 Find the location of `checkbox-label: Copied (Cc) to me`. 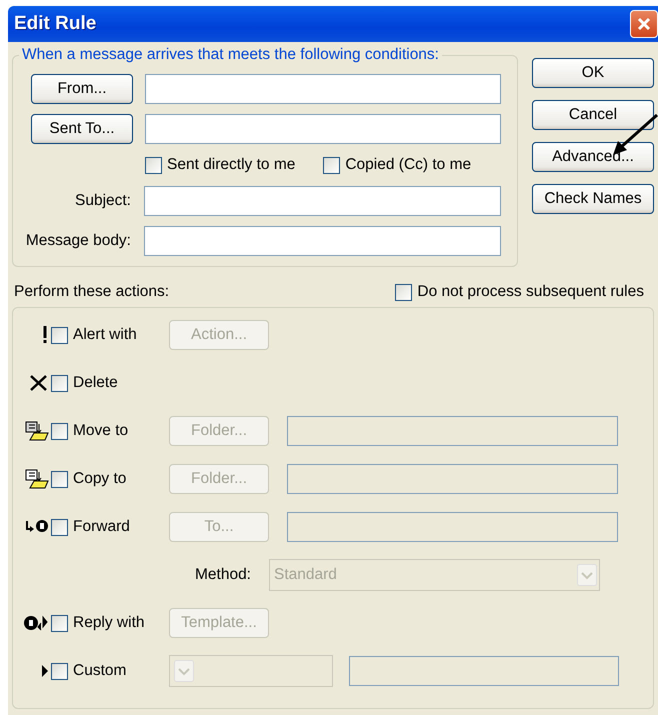

checkbox-label: Copied (Cc) to me is located at coordinates (408, 165).